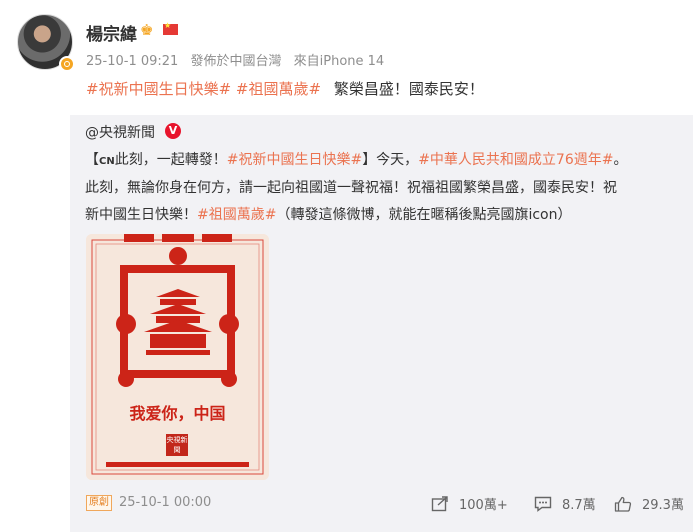 The image size is (693, 532). Describe the element at coordinates (92, 160) in the screenshot. I see `bracket-open: 【` at that location.